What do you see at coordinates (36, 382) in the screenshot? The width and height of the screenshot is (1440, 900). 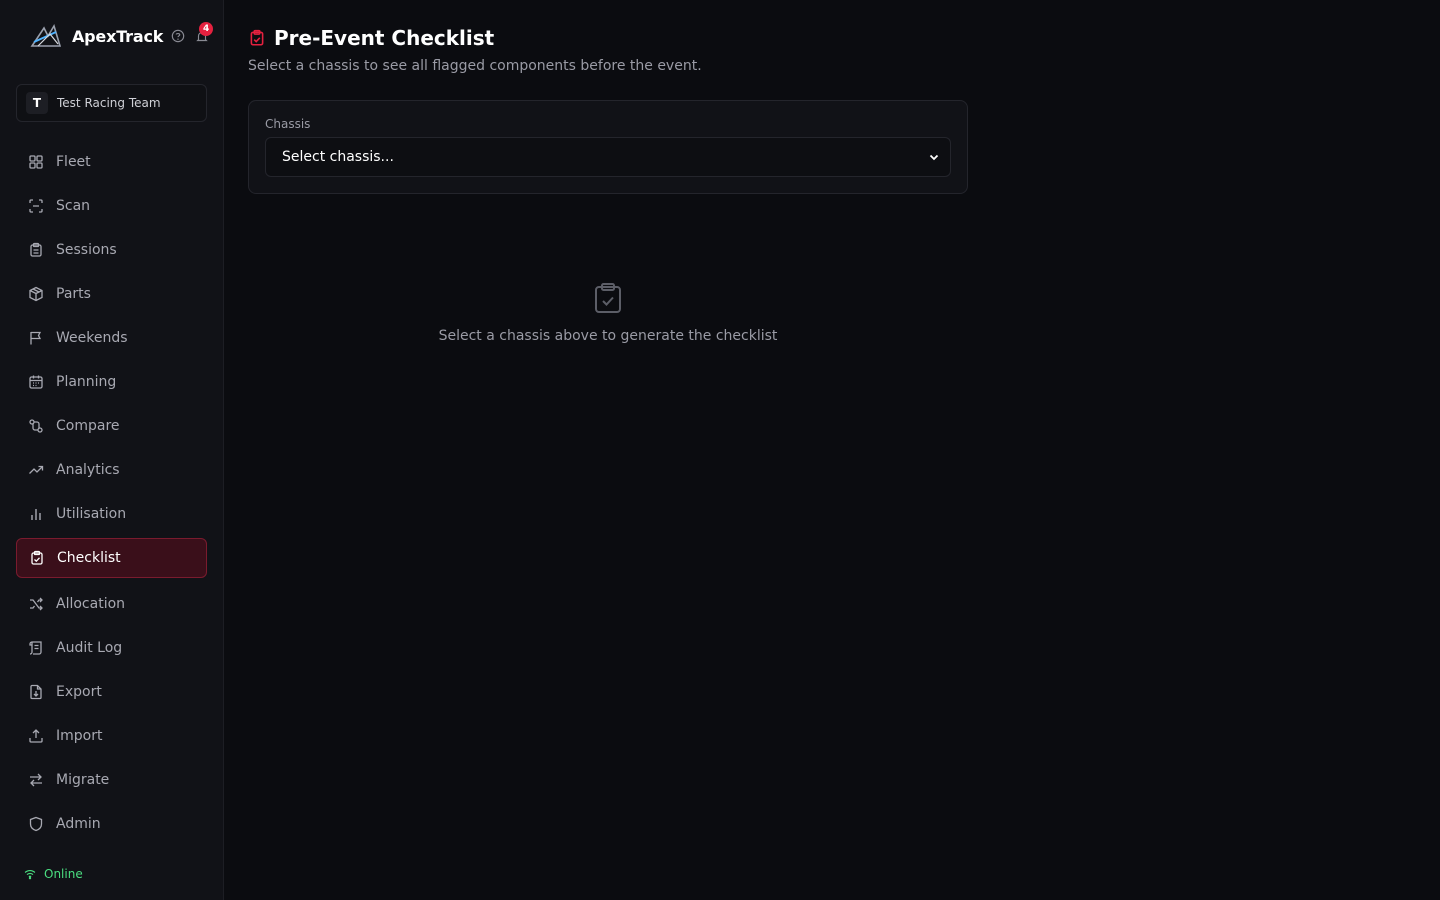 I see `calendar-icon` at bounding box center [36, 382].